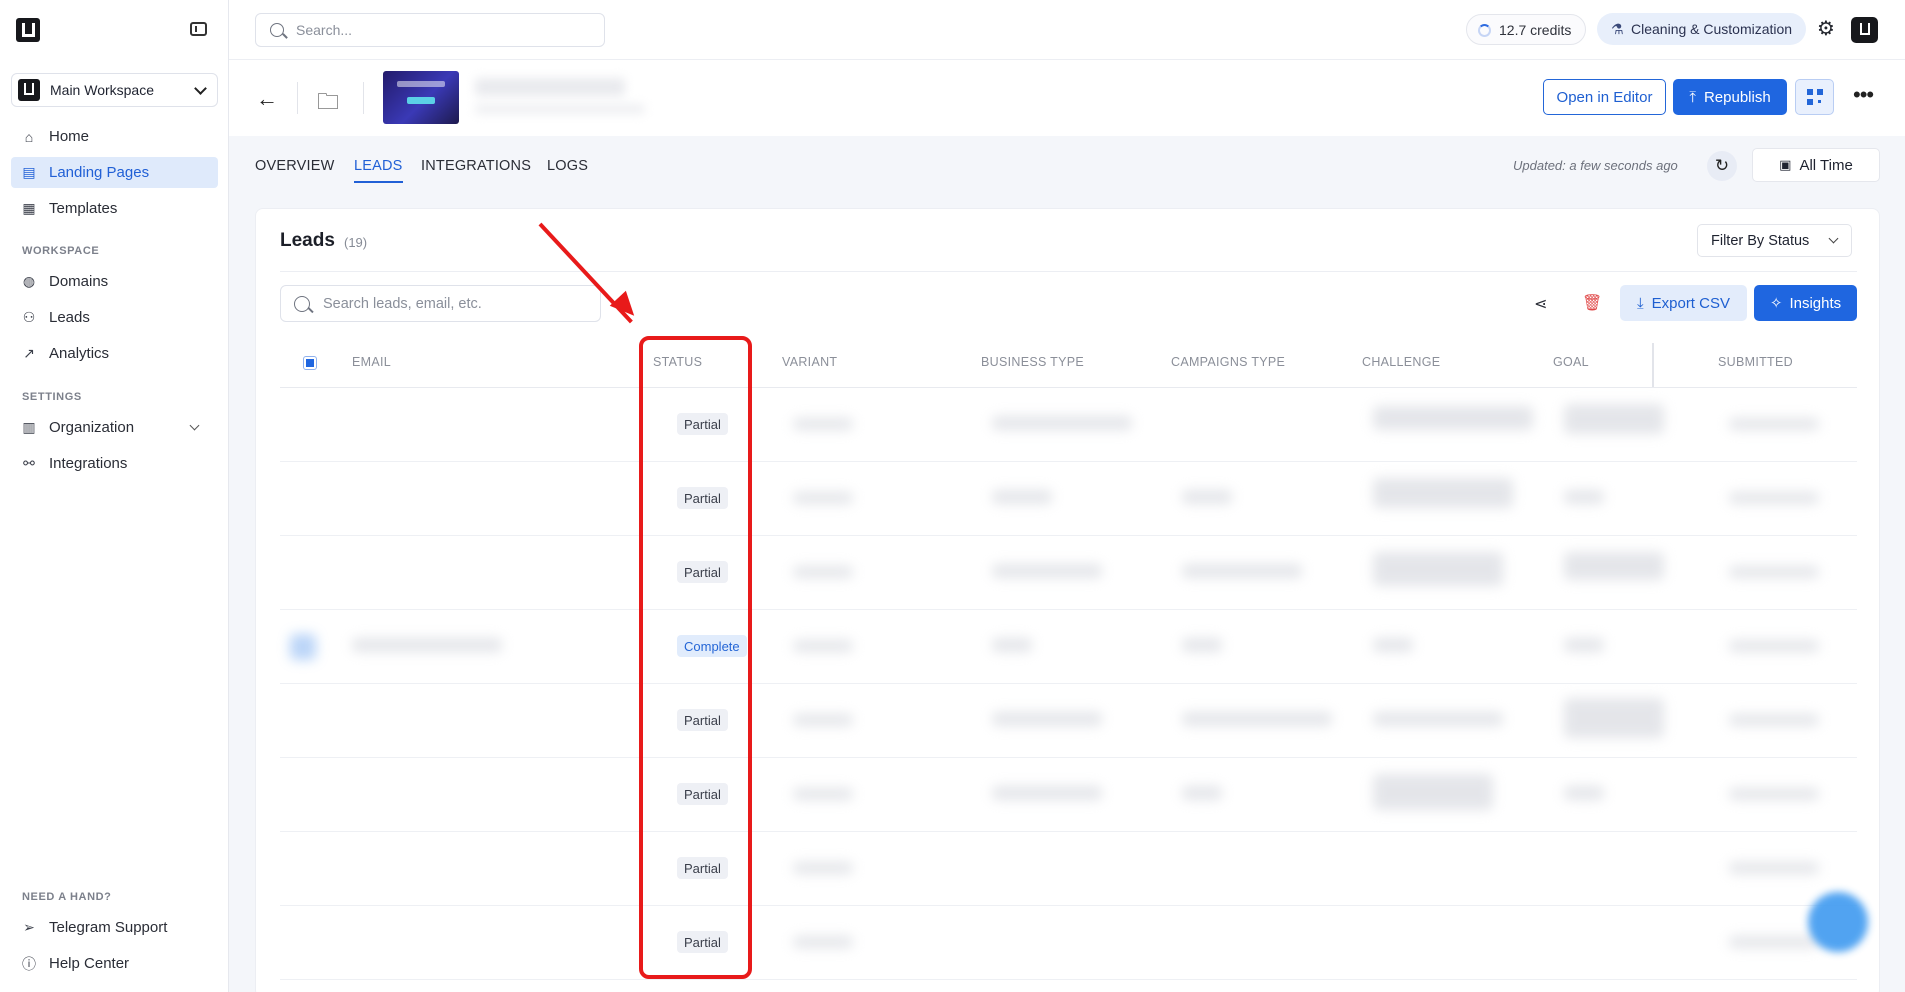 This screenshot has height=992, width=1905. Describe the element at coordinates (421, 97) in the screenshot. I see `page-thumbnail` at that location.